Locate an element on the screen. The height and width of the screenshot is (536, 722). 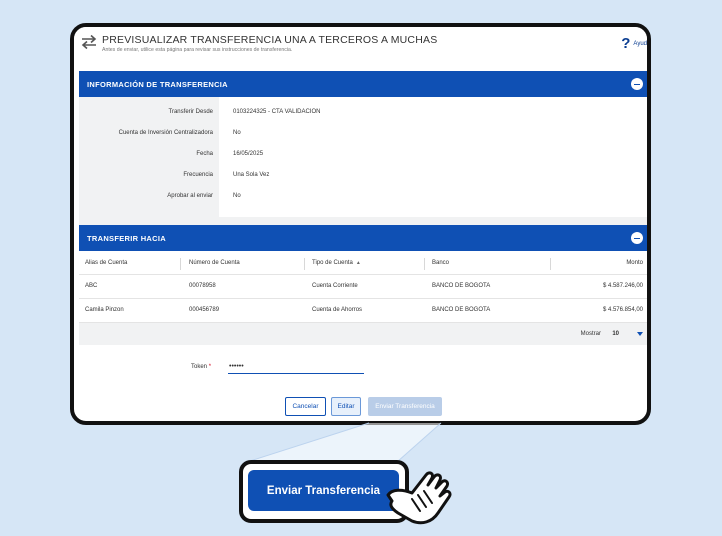
sort-ascending-icon: ▲ is located at coordinates (358, 263).